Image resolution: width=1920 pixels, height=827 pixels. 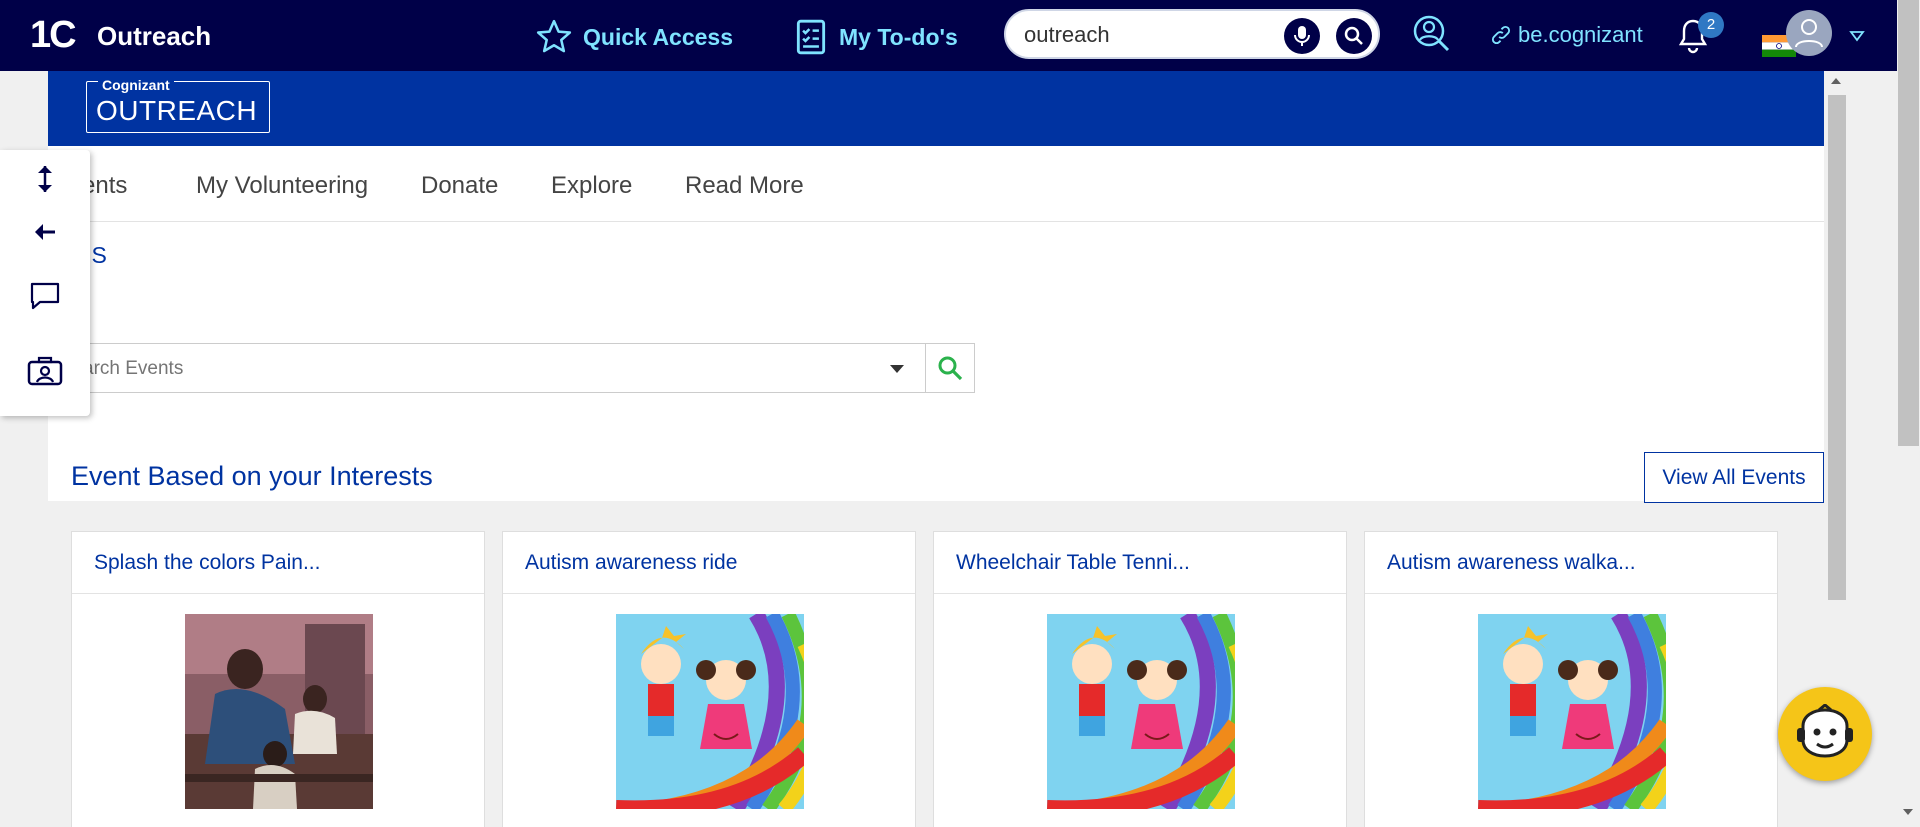 What do you see at coordinates (591, 186) in the screenshot?
I see `tab-explore: Explore` at bounding box center [591, 186].